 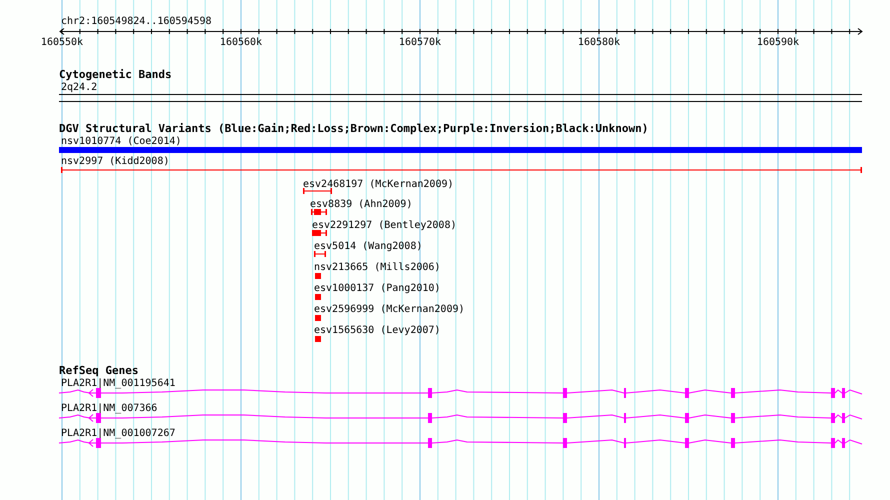 I want to click on region-label: chr2:160549824..160594598, so click(x=136, y=21).